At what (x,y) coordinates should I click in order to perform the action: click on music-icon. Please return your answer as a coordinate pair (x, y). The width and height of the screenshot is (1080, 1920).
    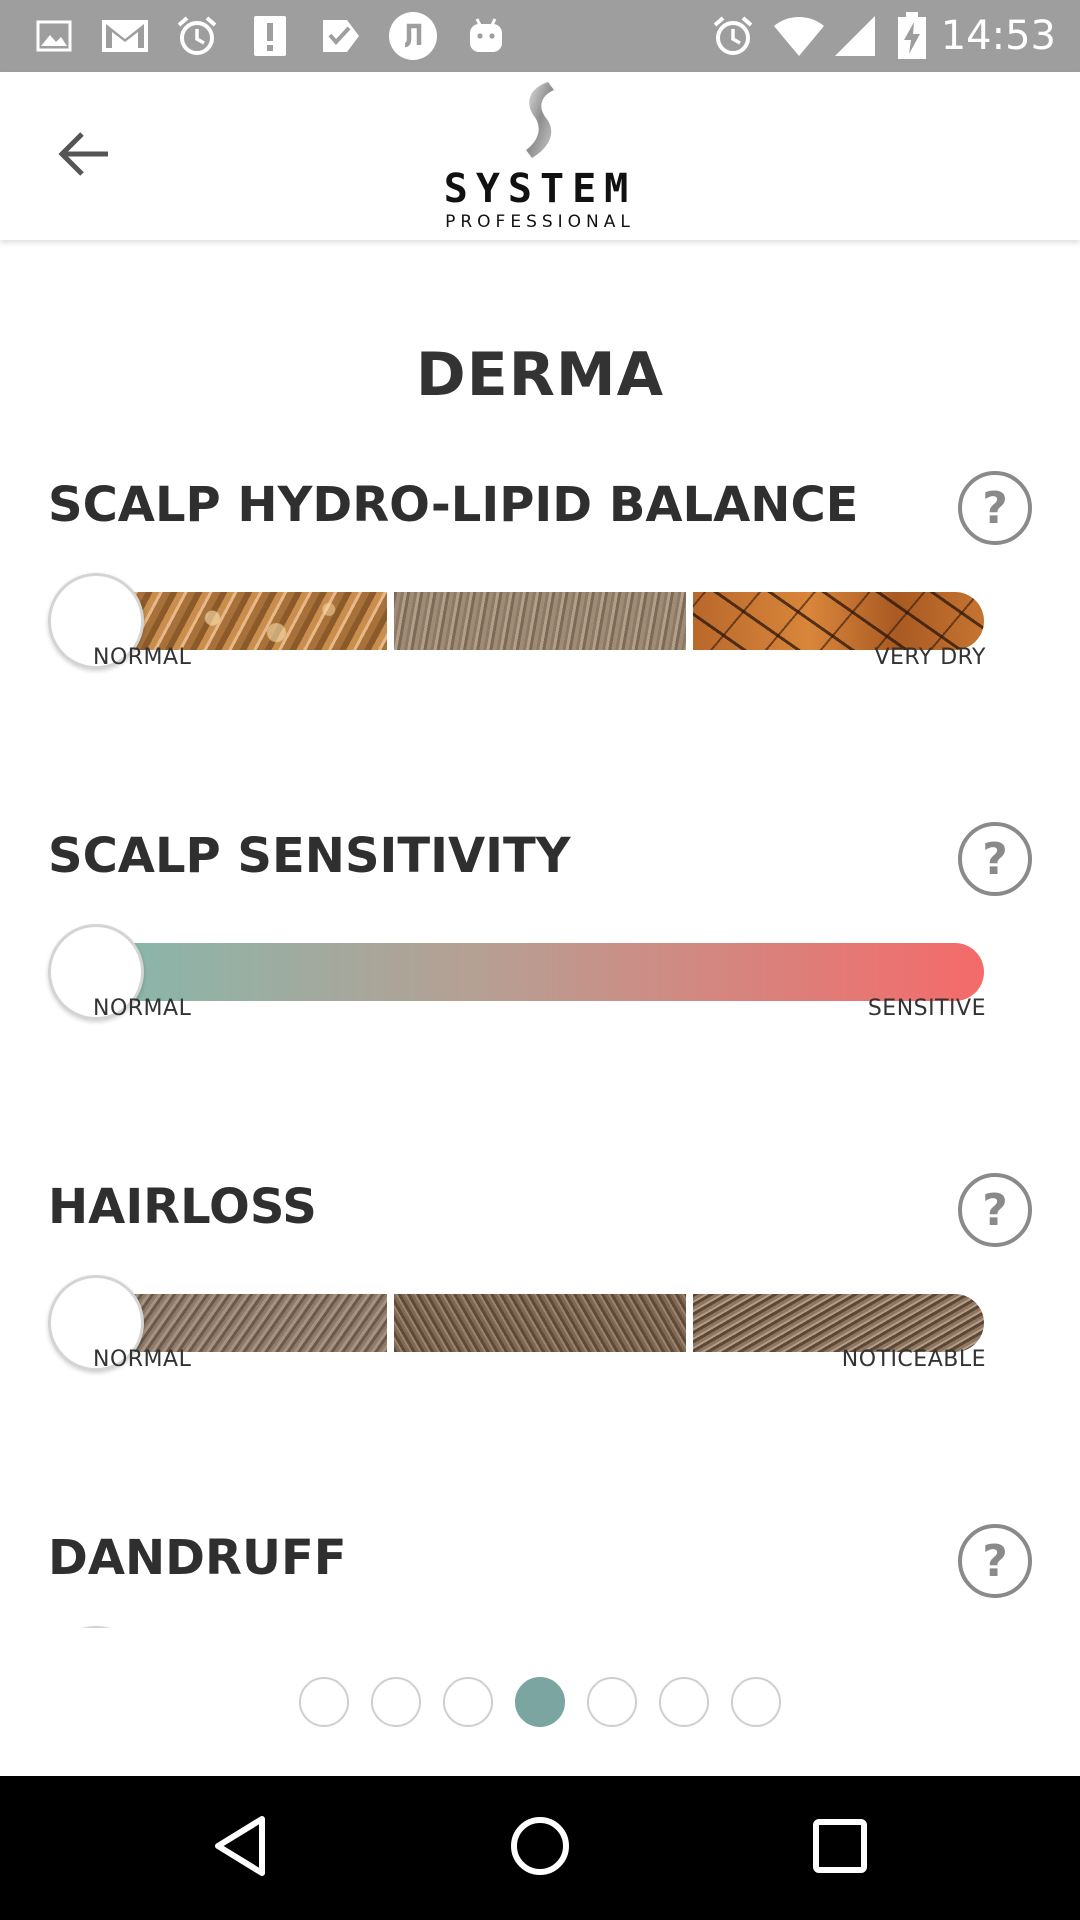
    Looking at the image, I should click on (413, 36).